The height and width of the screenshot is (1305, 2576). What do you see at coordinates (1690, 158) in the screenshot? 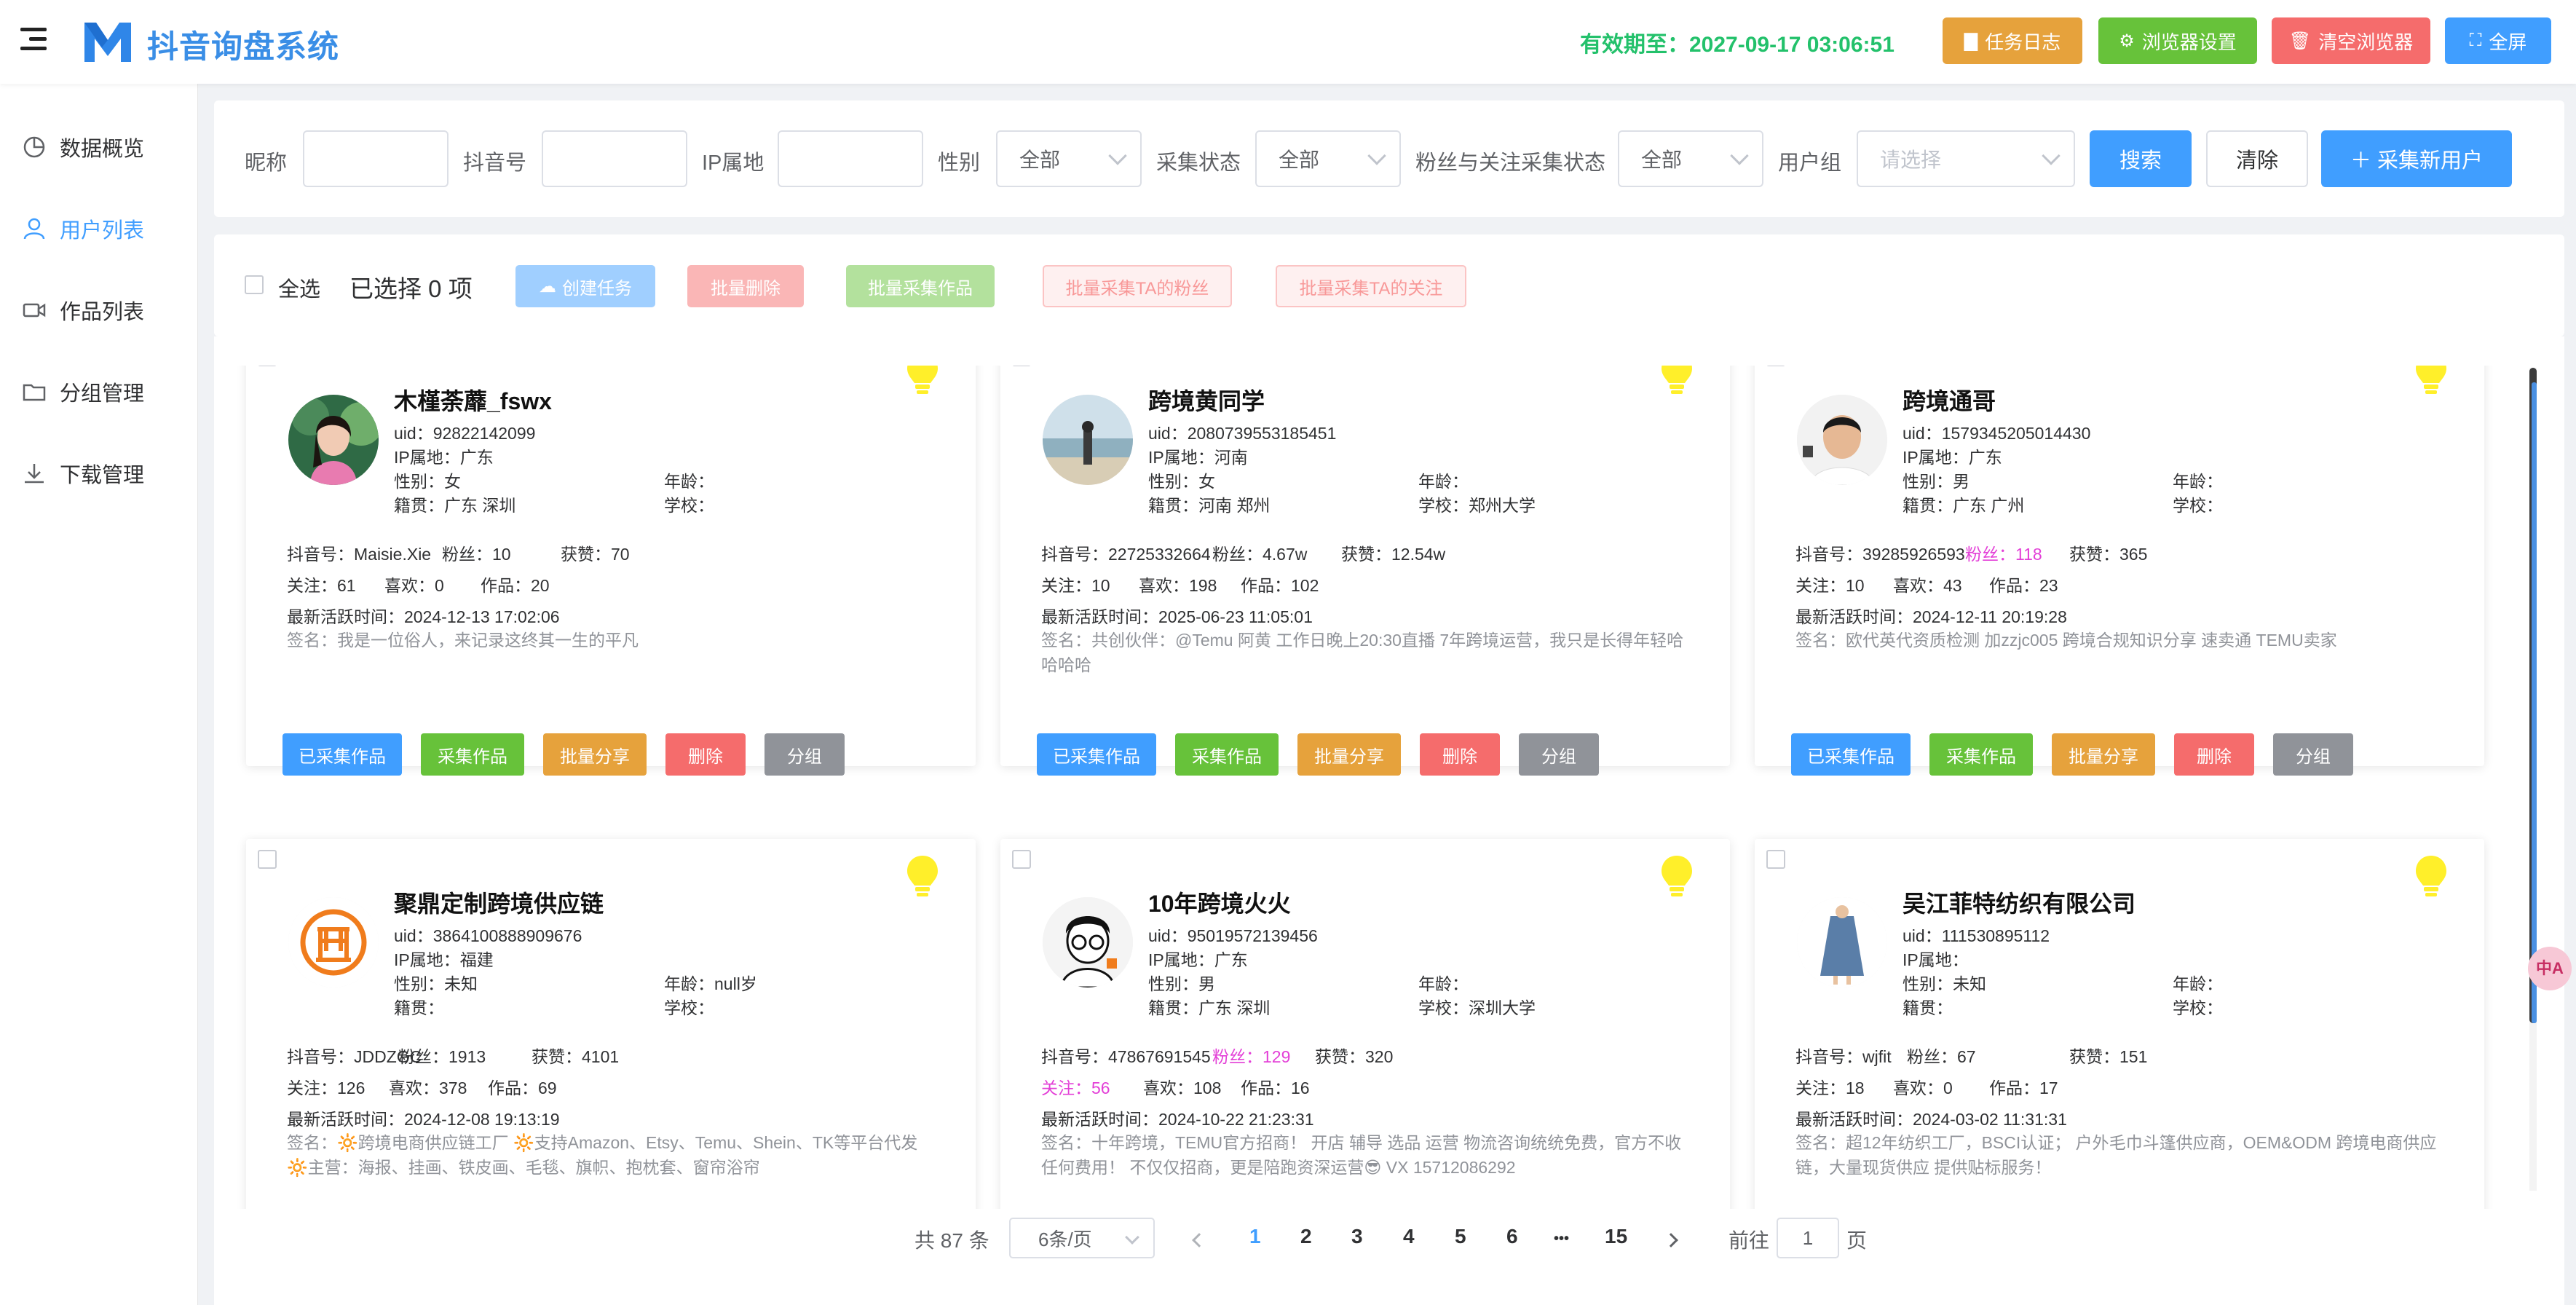
I see `fans-status-select: 全部` at bounding box center [1690, 158].